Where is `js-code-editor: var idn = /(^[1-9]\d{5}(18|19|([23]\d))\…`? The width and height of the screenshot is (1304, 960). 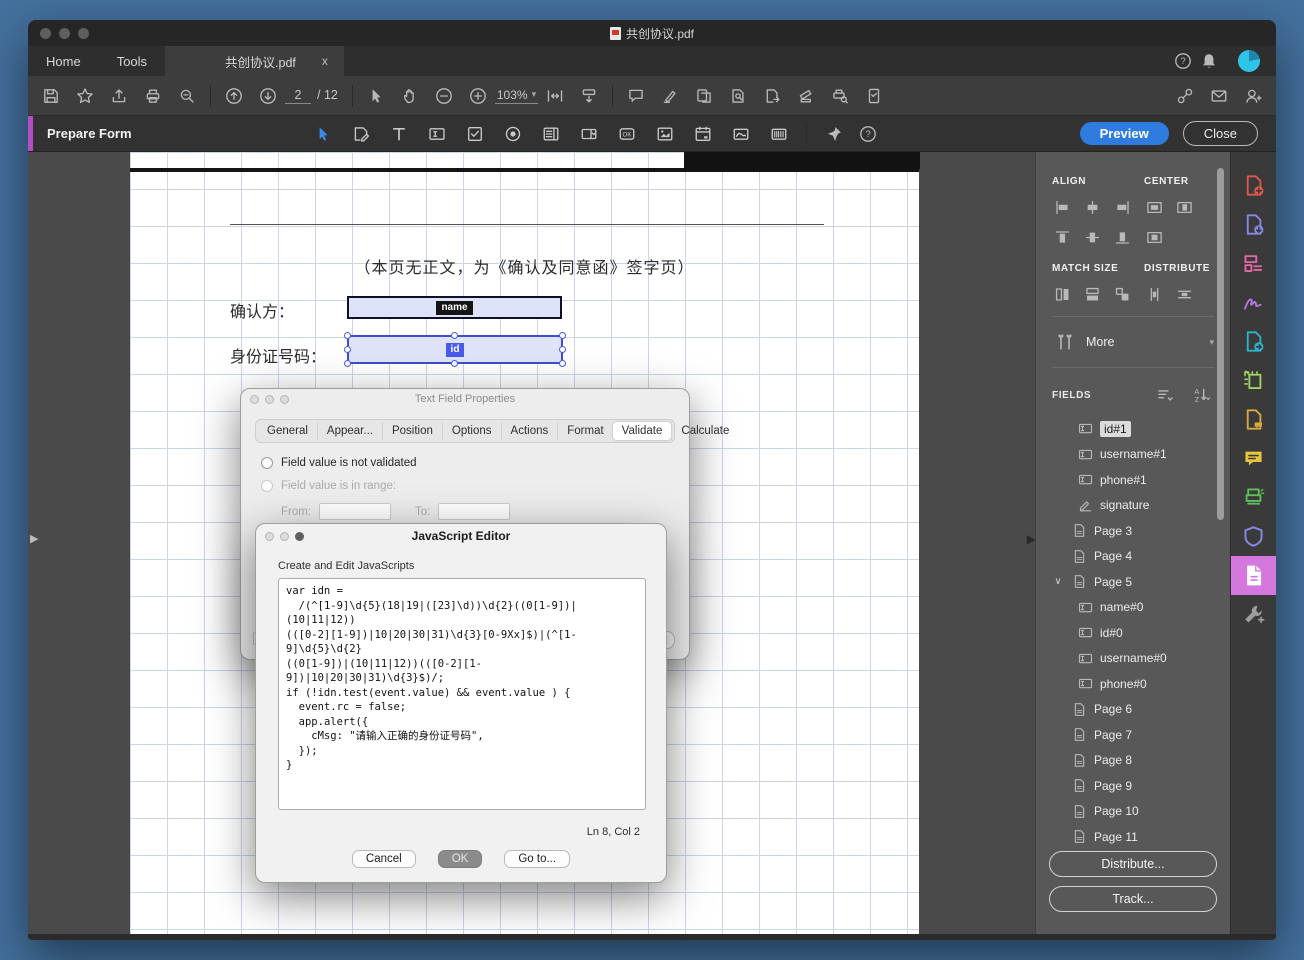 js-code-editor: var idn = /(^[1-9]\d{5}(18|19|([23]\d))\… is located at coordinates (462, 694).